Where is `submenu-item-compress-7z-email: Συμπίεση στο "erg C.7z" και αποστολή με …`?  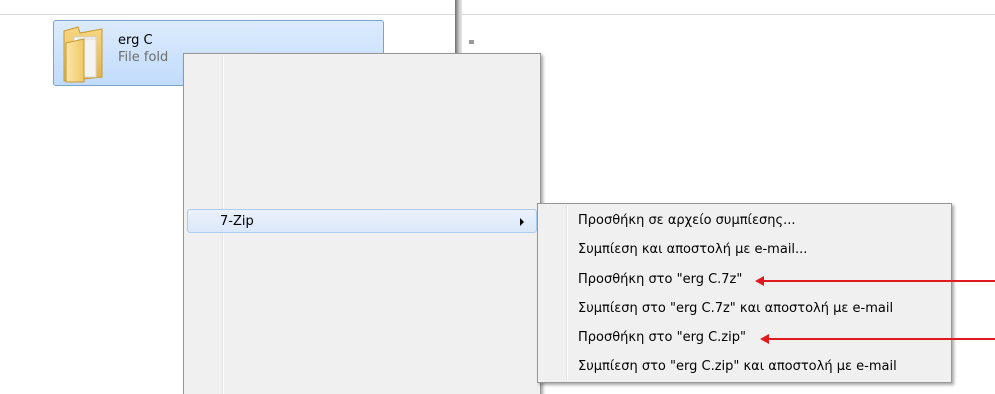
submenu-item-compress-7z-email: Συμπίεση στο "erg C.7z" και αποστολή με … is located at coordinates (735, 309).